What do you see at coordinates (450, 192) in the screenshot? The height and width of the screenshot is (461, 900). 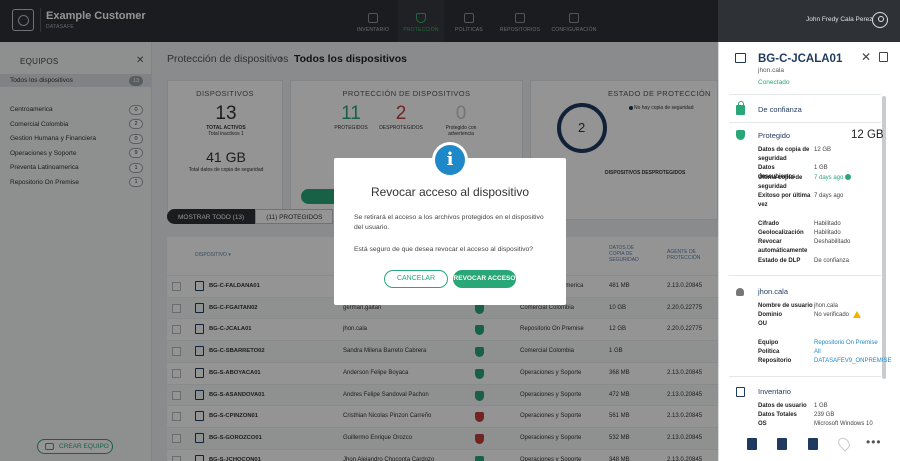 I see `dialog-title: Revocar acceso al dispositivo` at bounding box center [450, 192].